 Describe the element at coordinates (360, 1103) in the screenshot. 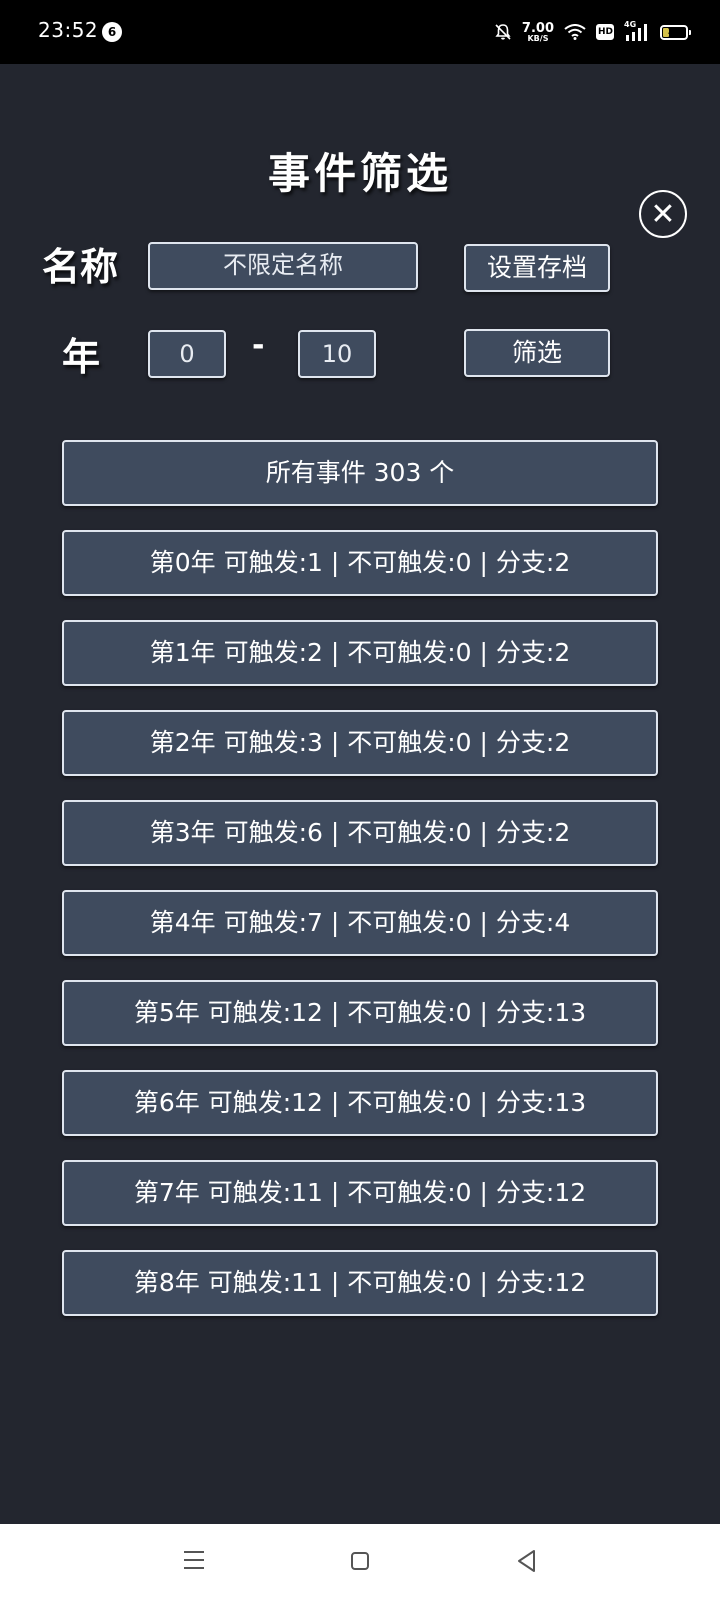

I see `year-event-row: 第6年 可触发:12 | 不可触发:0 | 分支:13` at that location.